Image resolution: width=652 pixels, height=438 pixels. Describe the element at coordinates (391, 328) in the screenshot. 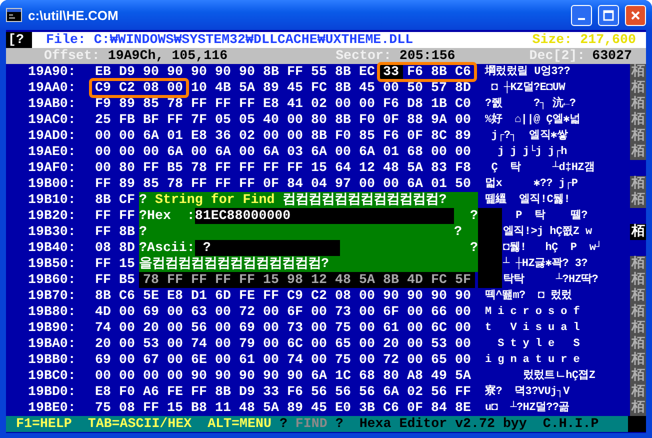

I see `hex-byte: 61` at that location.